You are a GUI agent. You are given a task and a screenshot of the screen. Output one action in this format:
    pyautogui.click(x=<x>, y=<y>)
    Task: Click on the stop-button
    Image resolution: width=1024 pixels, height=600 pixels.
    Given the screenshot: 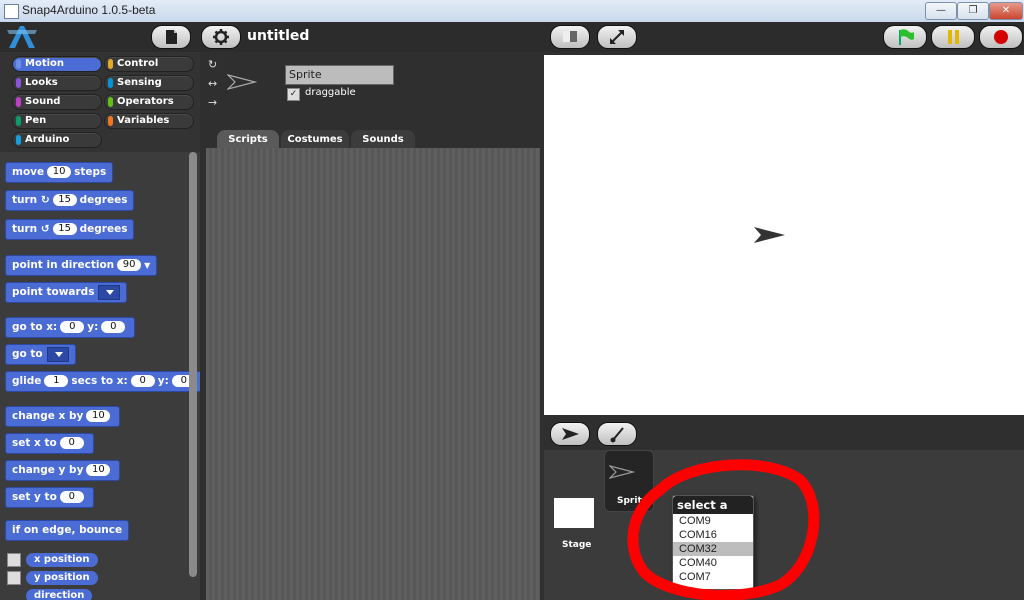 What is the action you would take?
    pyautogui.click(x=1001, y=37)
    